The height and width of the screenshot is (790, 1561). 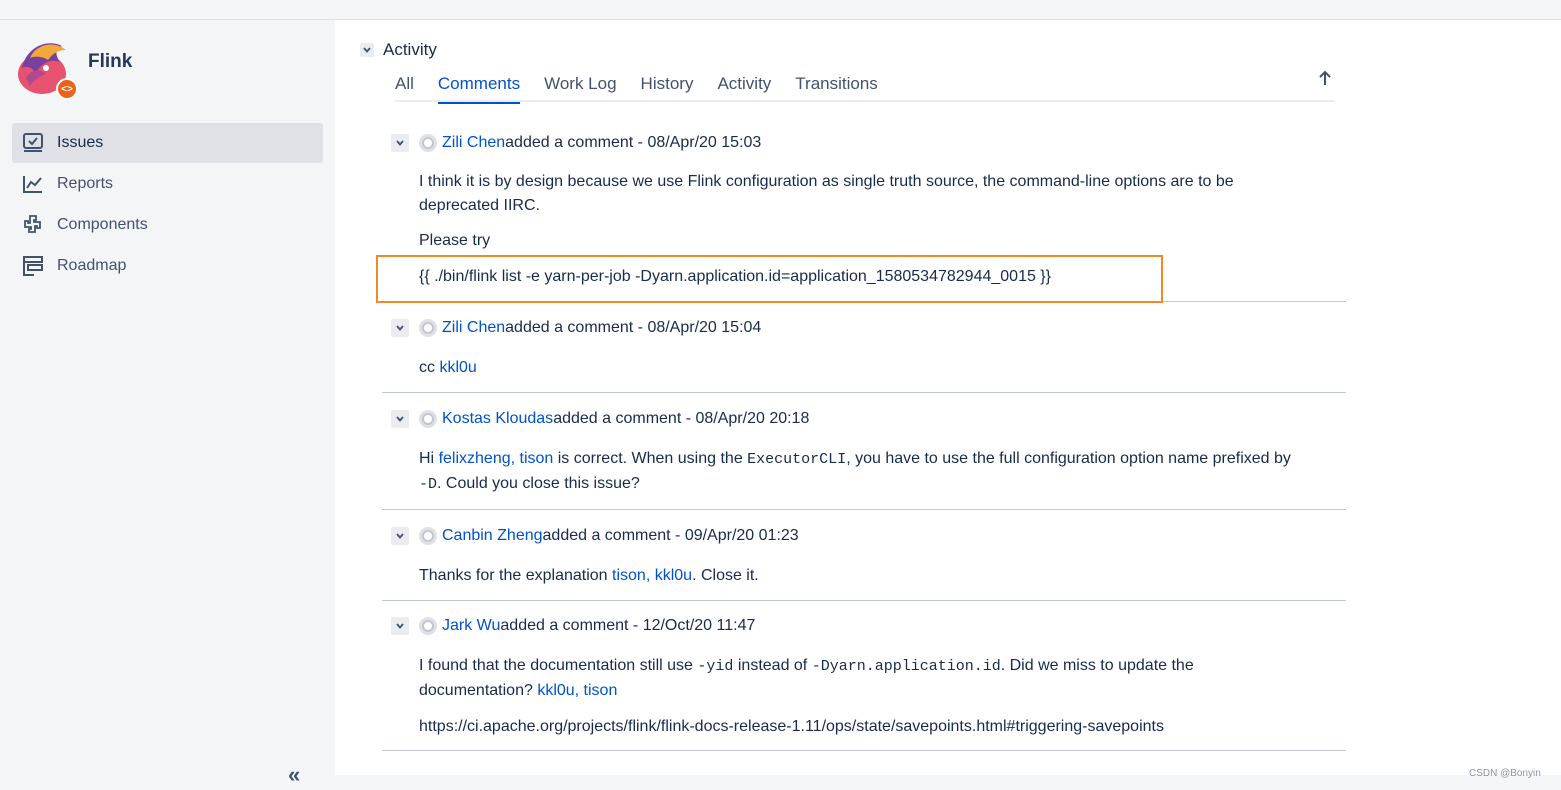 I want to click on sort-order-arrow-up-icon, so click(x=1325, y=80).